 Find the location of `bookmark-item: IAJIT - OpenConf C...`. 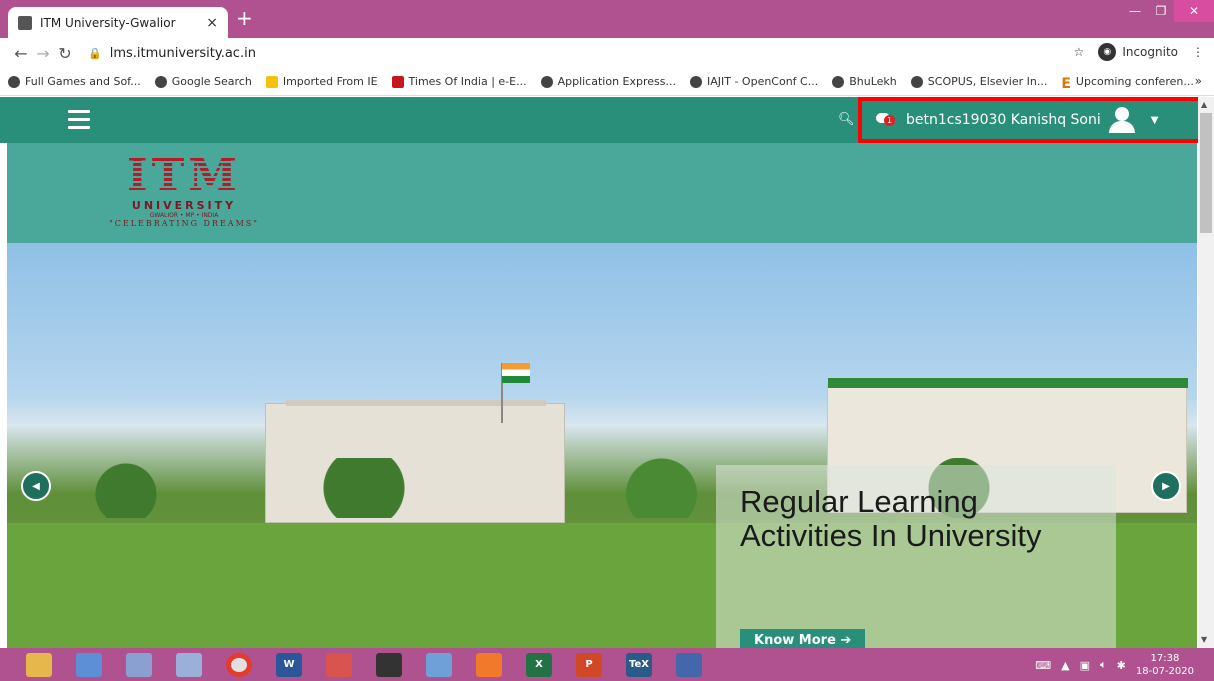

bookmark-item: IAJIT - OpenConf C... is located at coordinates (754, 81).